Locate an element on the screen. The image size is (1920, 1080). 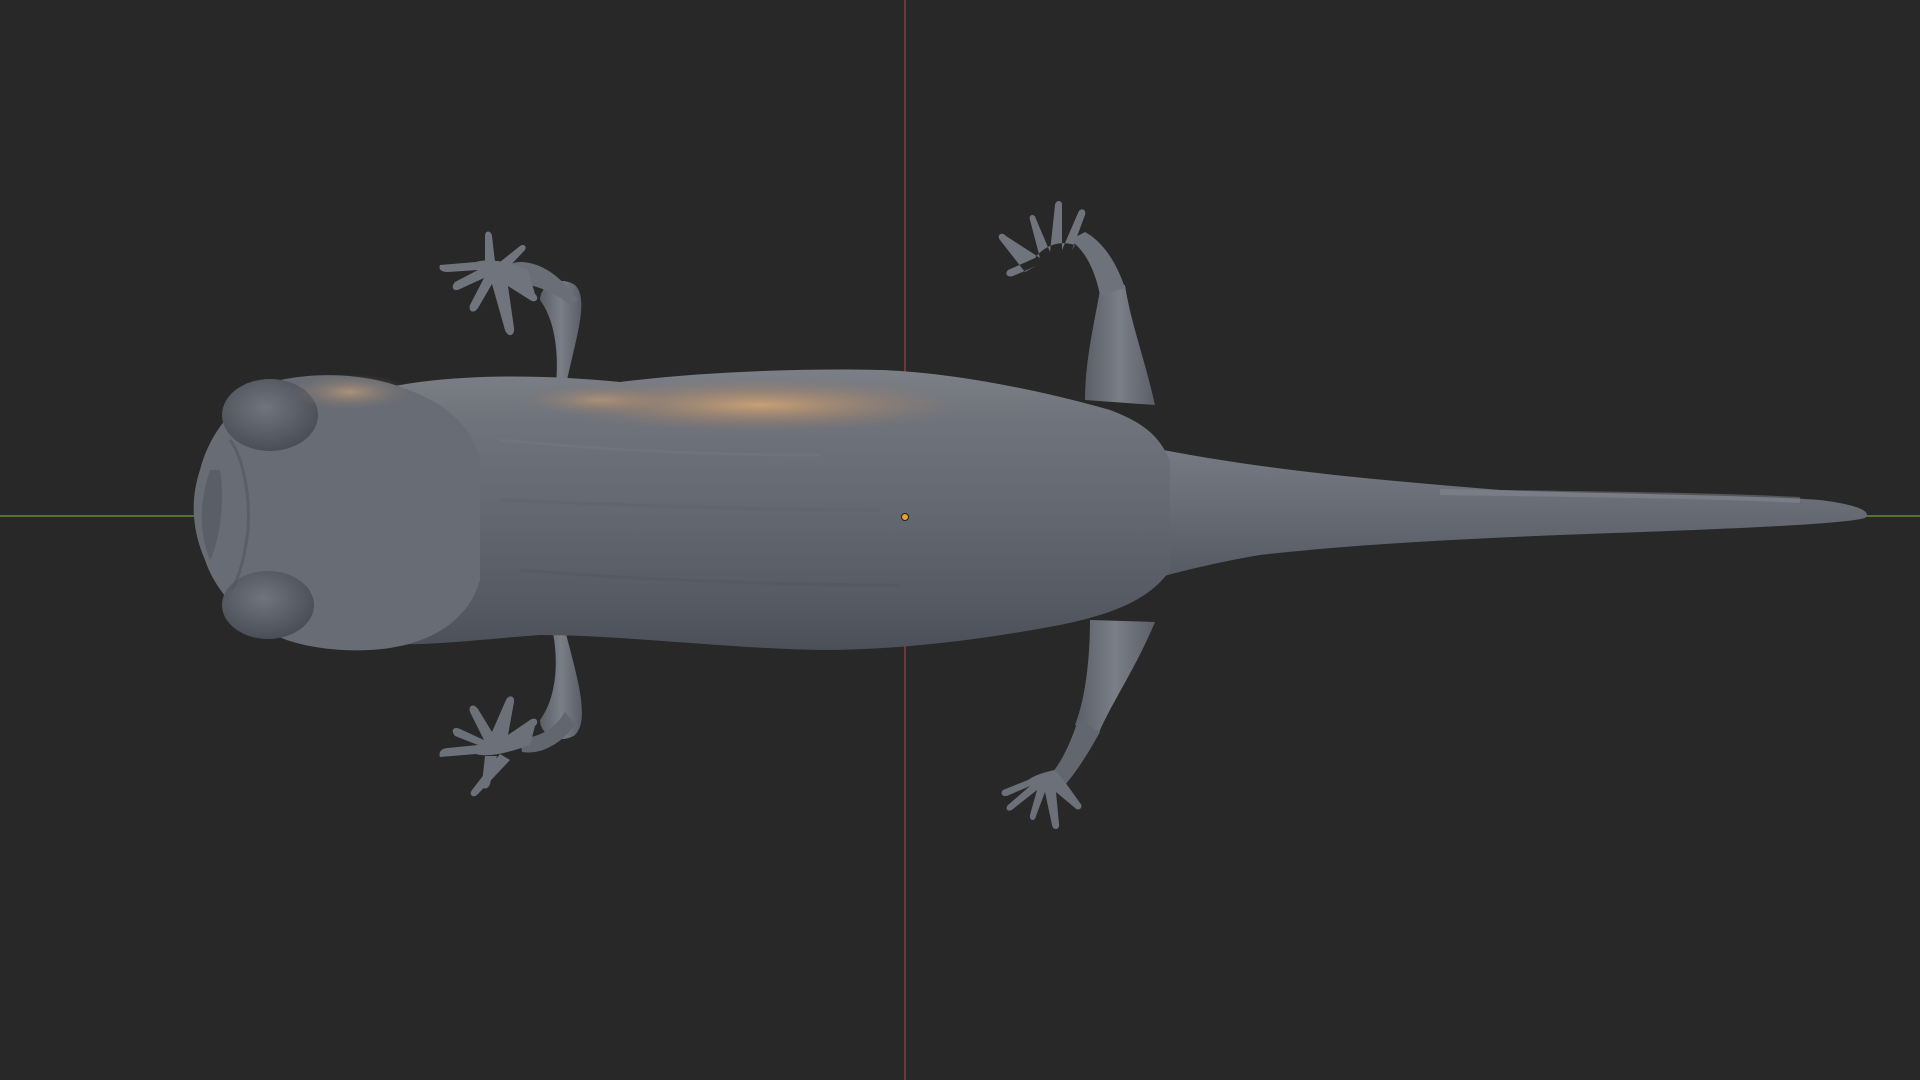
shoulder-highlight is located at coordinates (600, 400).